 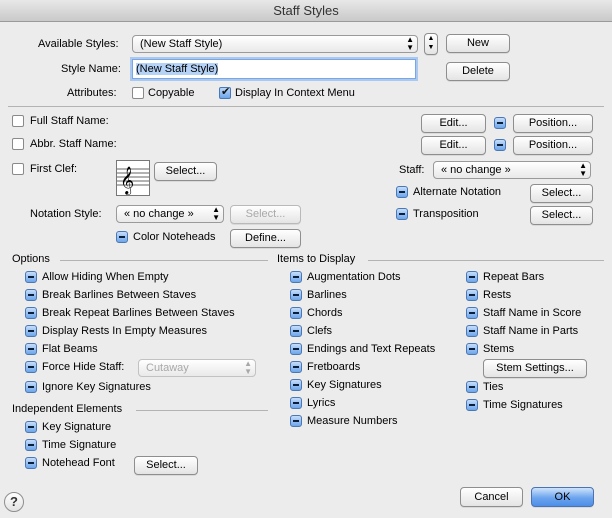 I want to click on measure-numbers-label: Measure Numbers, so click(x=352, y=421).